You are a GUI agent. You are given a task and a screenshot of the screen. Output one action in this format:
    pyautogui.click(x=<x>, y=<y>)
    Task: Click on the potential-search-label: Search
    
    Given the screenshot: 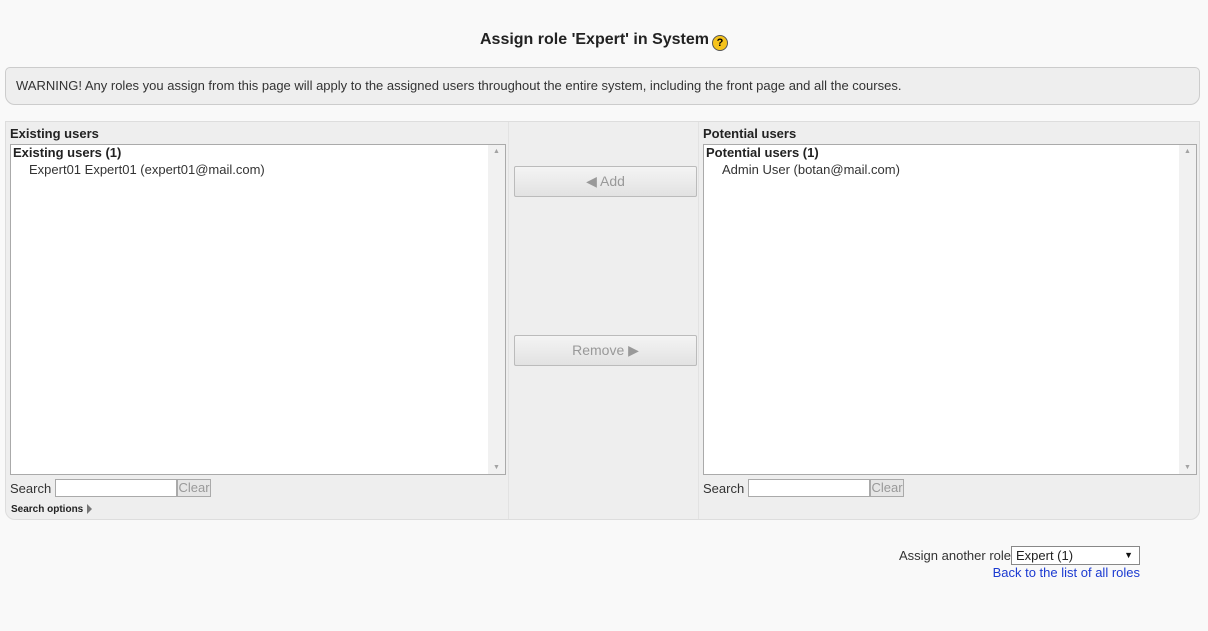 What is the action you would take?
    pyautogui.click(x=724, y=488)
    